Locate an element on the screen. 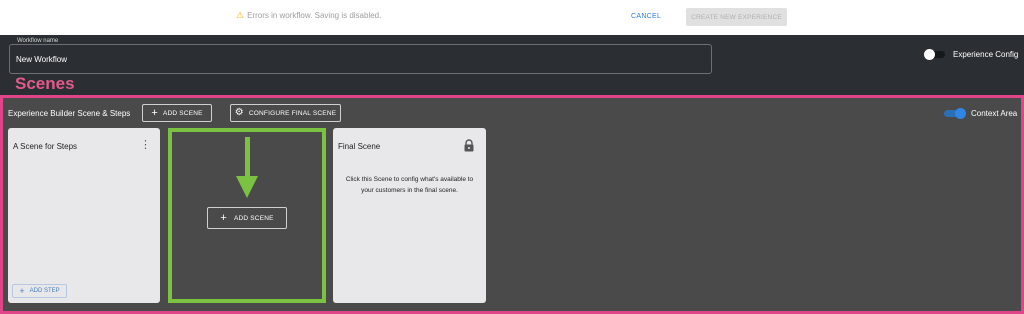  notice-bar is located at coordinates (512, 17).